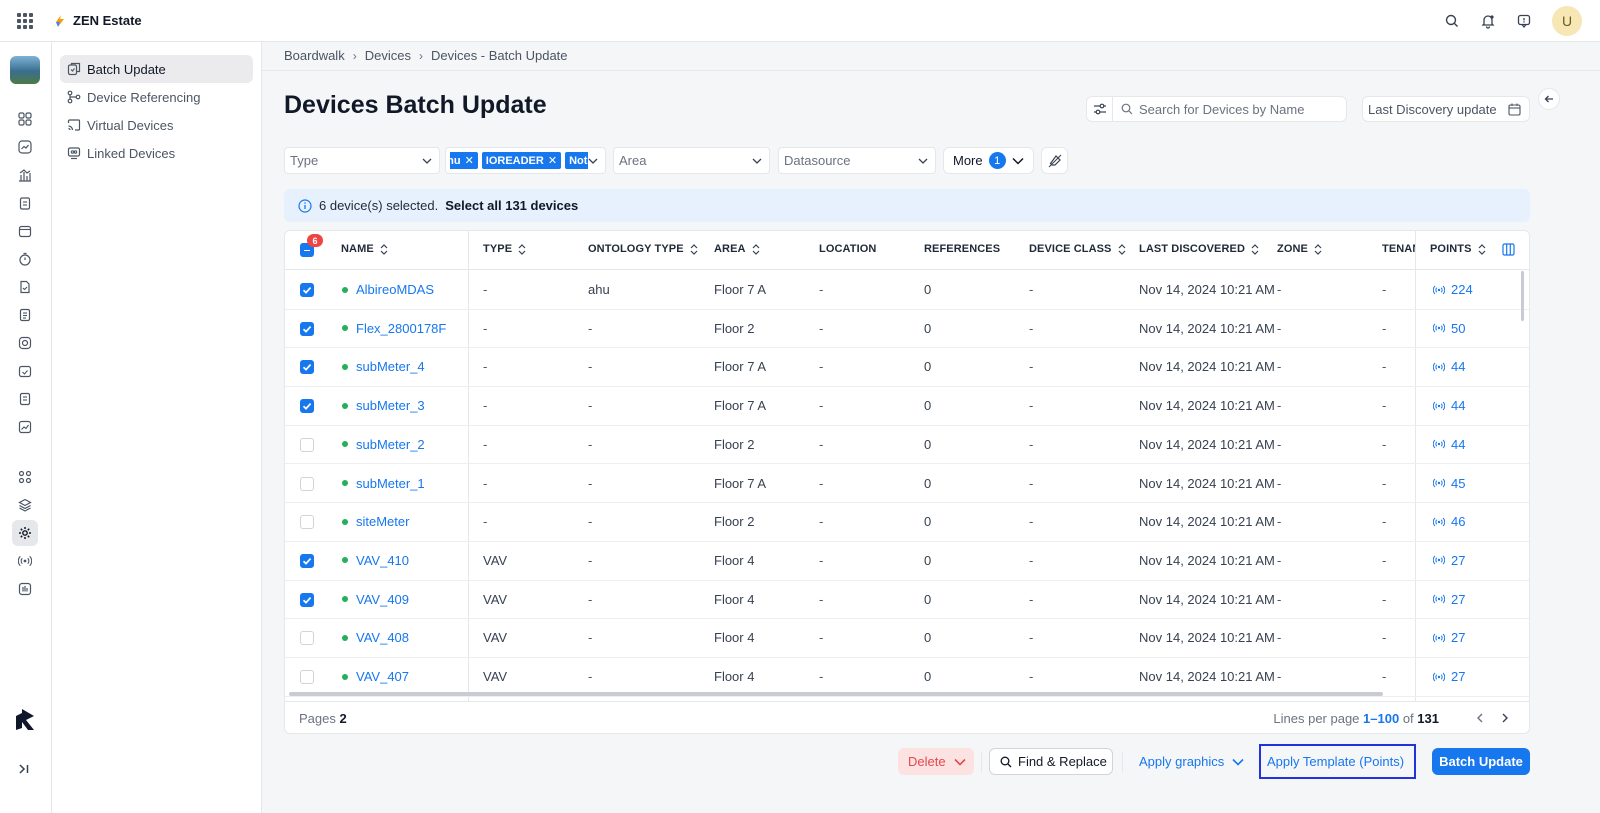 This screenshot has width=1600, height=813. I want to click on advanced-filter-button, so click(1099, 109).